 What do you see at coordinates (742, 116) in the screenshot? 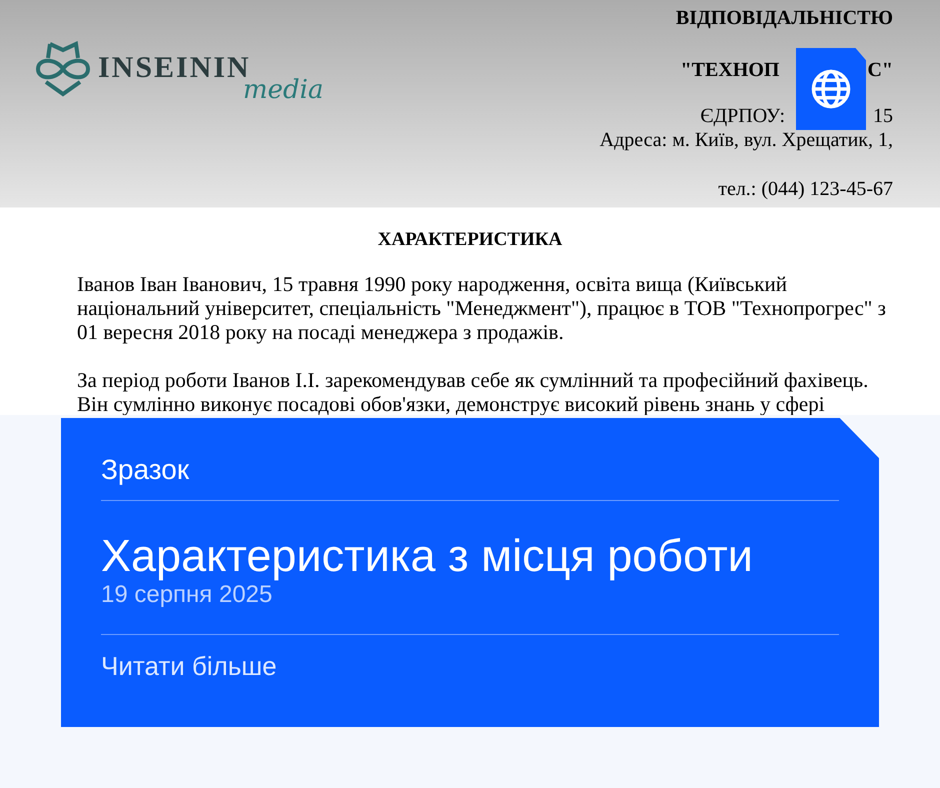
I see `header-text: ЄДРПОУ:` at bounding box center [742, 116].